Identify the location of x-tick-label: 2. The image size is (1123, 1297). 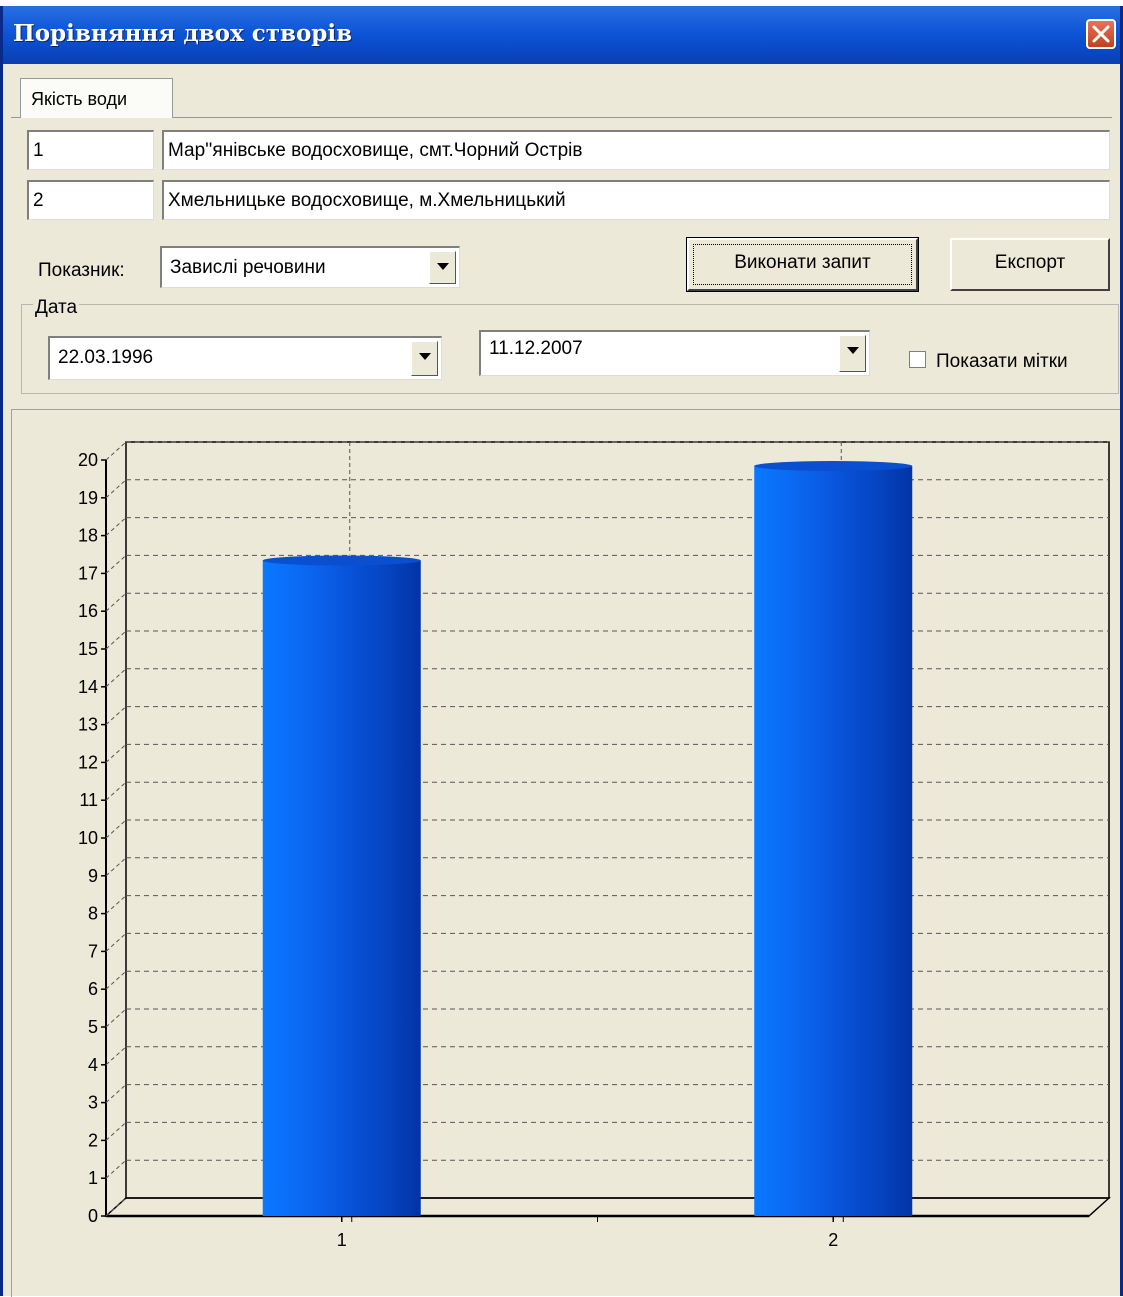
(833, 1240).